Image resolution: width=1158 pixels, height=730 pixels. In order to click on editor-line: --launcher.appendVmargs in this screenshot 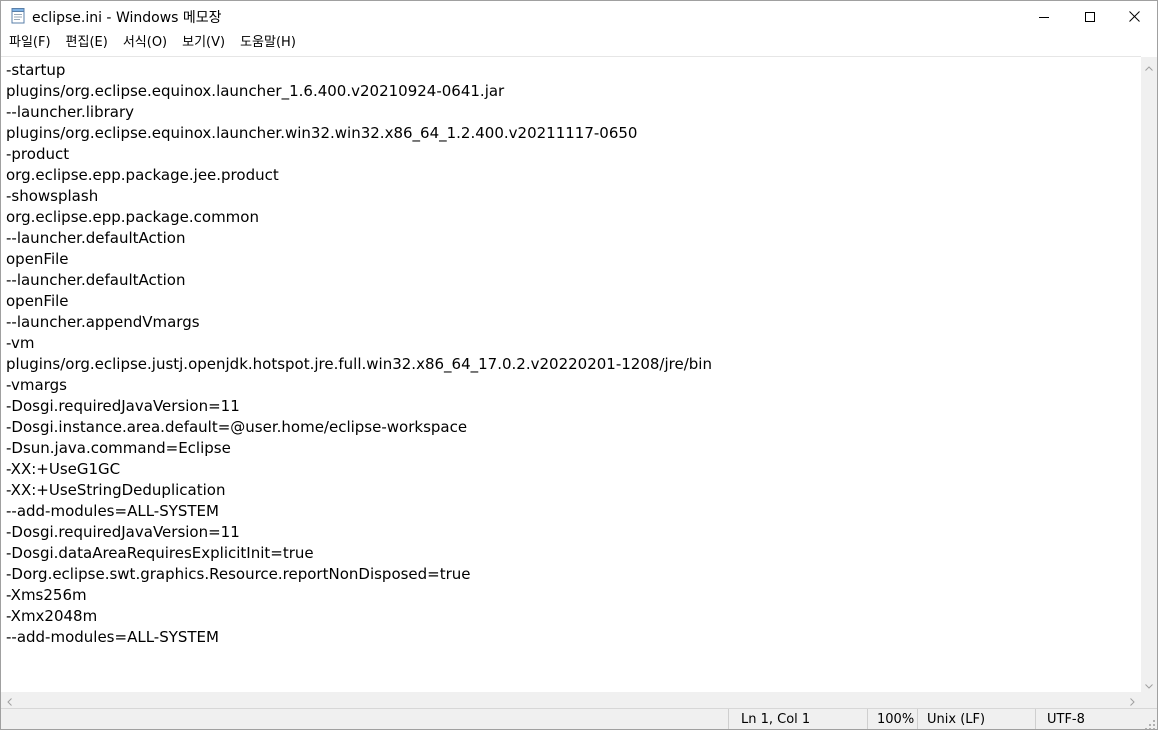, I will do `click(573, 322)`.